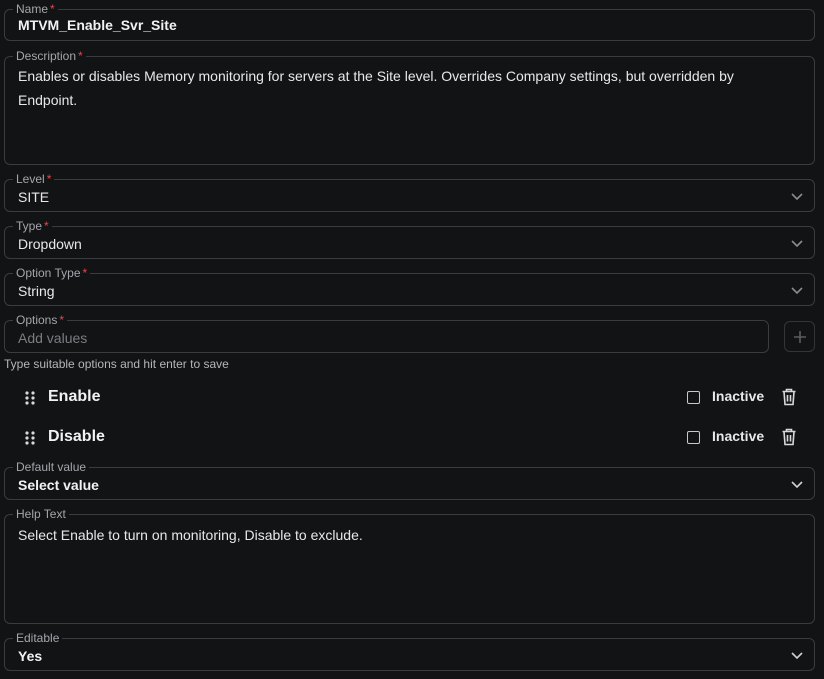 This screenshot has width=824, height=679. I want to click on type-select: Type * Dropdown, so click(409, 239).